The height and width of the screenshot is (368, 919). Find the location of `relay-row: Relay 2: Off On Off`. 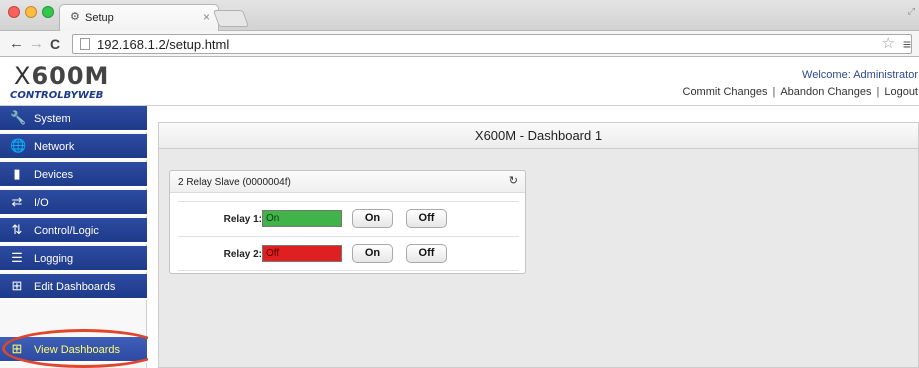

relay-row: Relay 2: Off On Off is located at coordinates (347, 254).